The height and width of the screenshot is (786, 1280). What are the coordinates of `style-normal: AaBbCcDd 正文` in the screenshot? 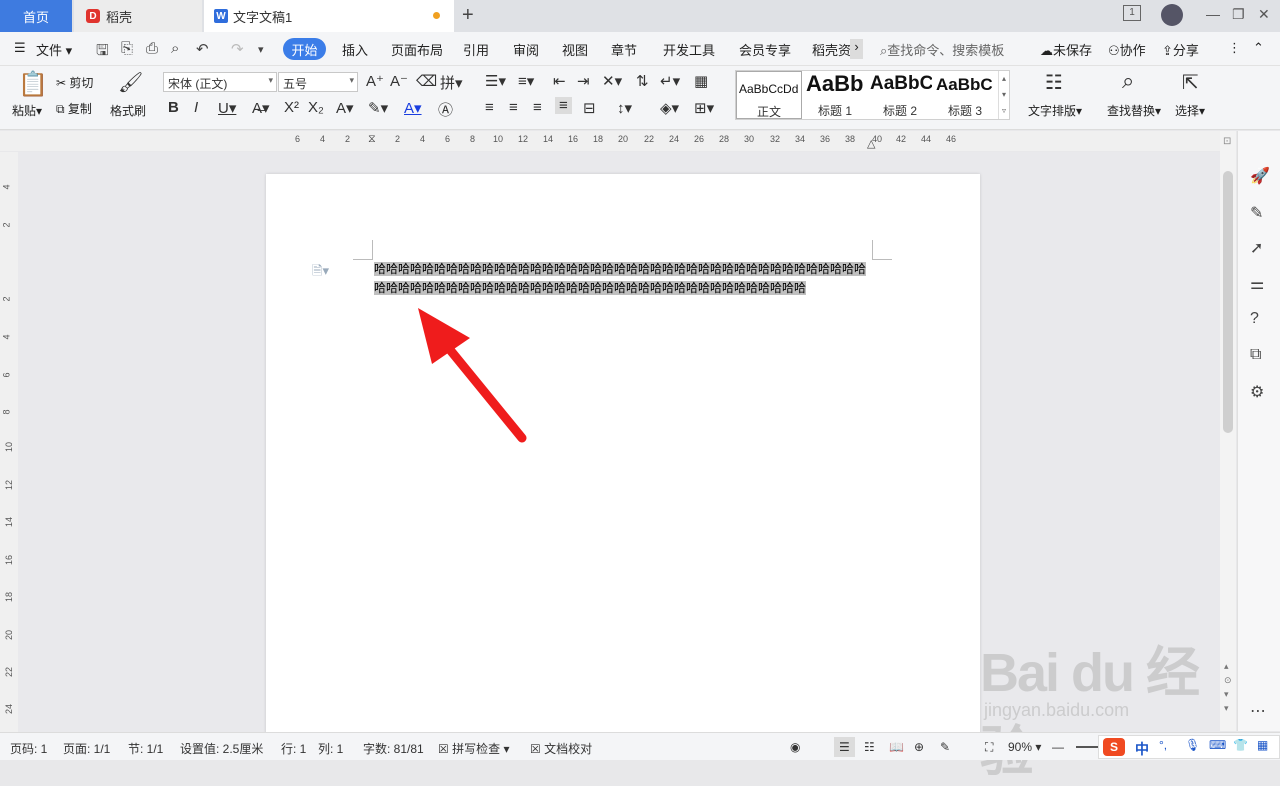 It's located at (769, 95).